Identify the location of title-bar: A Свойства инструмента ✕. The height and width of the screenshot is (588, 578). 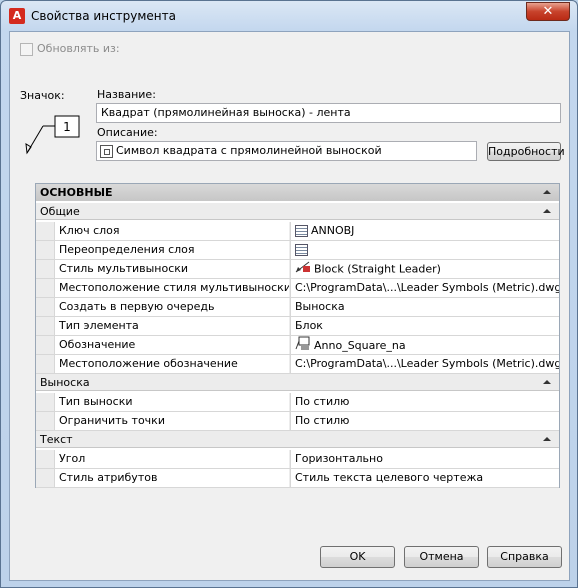
(289, 16).